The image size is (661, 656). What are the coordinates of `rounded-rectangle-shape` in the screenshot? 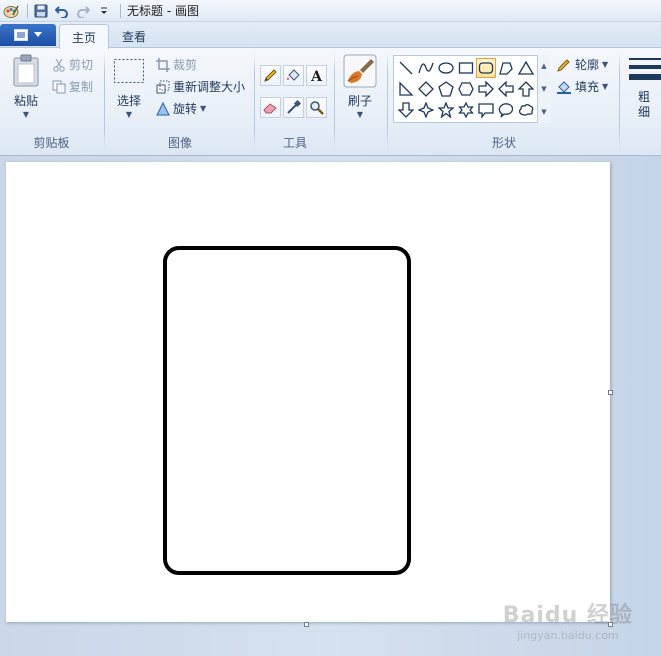 It's located at (486, 68).